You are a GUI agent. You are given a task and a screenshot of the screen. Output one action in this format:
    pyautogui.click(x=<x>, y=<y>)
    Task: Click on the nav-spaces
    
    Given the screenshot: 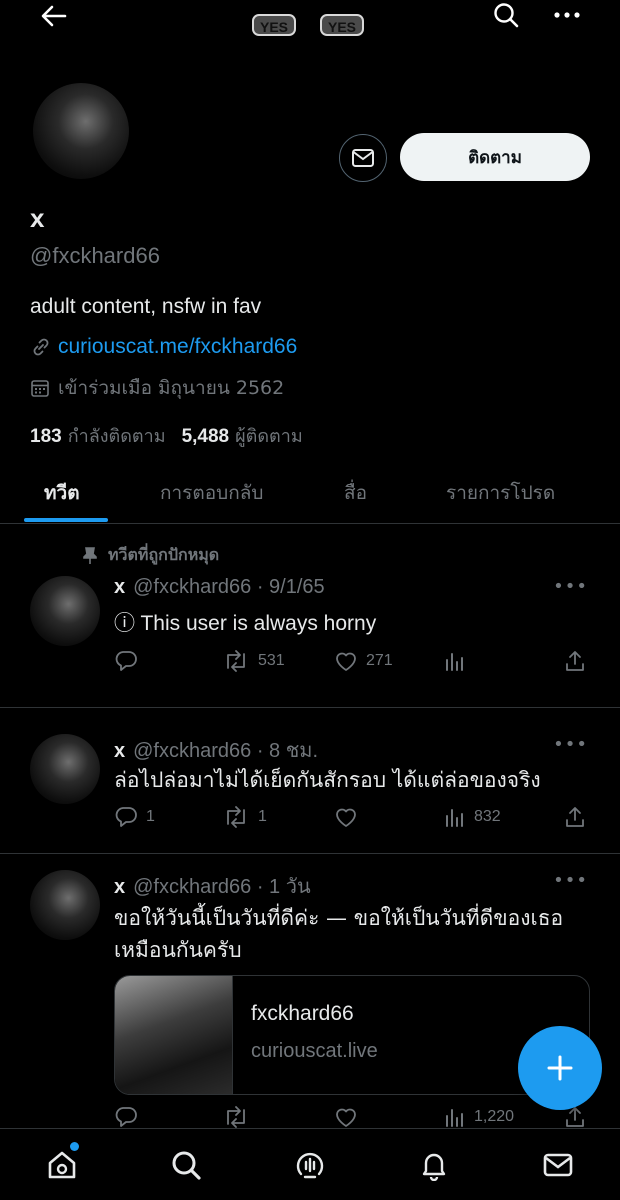 What is the action you would take?
    pyautogui.click(x=310, y=1165)
    